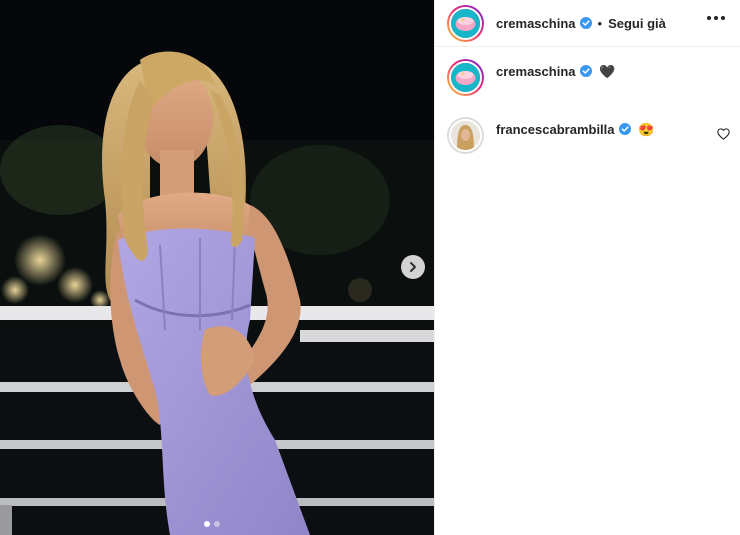 The image size is (740, 535). I want to click on author-username: cremaschina, so click(536, 23).